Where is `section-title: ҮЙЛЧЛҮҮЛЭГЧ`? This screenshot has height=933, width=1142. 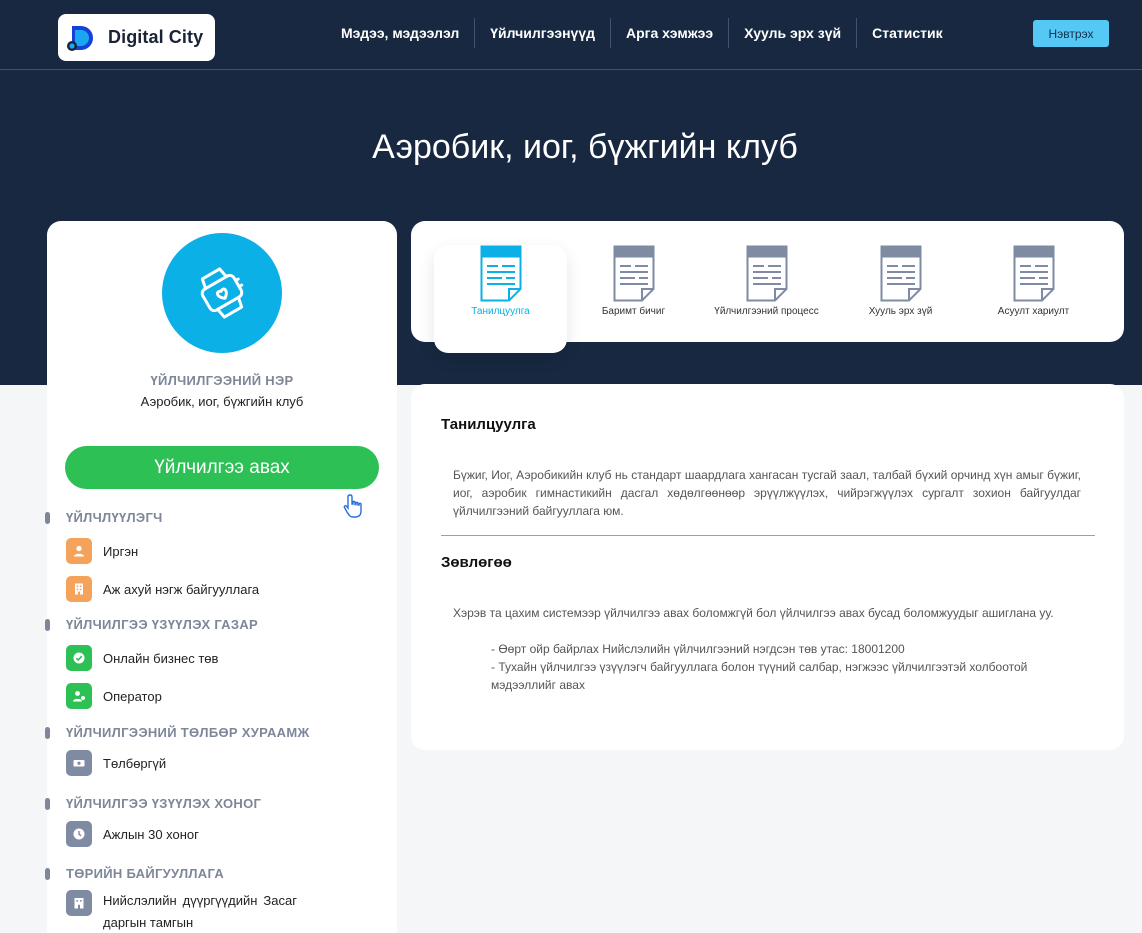 section-title: ҮЙЛЧЛҮҮЛЭГЧ is located at coordinates (221, 518).